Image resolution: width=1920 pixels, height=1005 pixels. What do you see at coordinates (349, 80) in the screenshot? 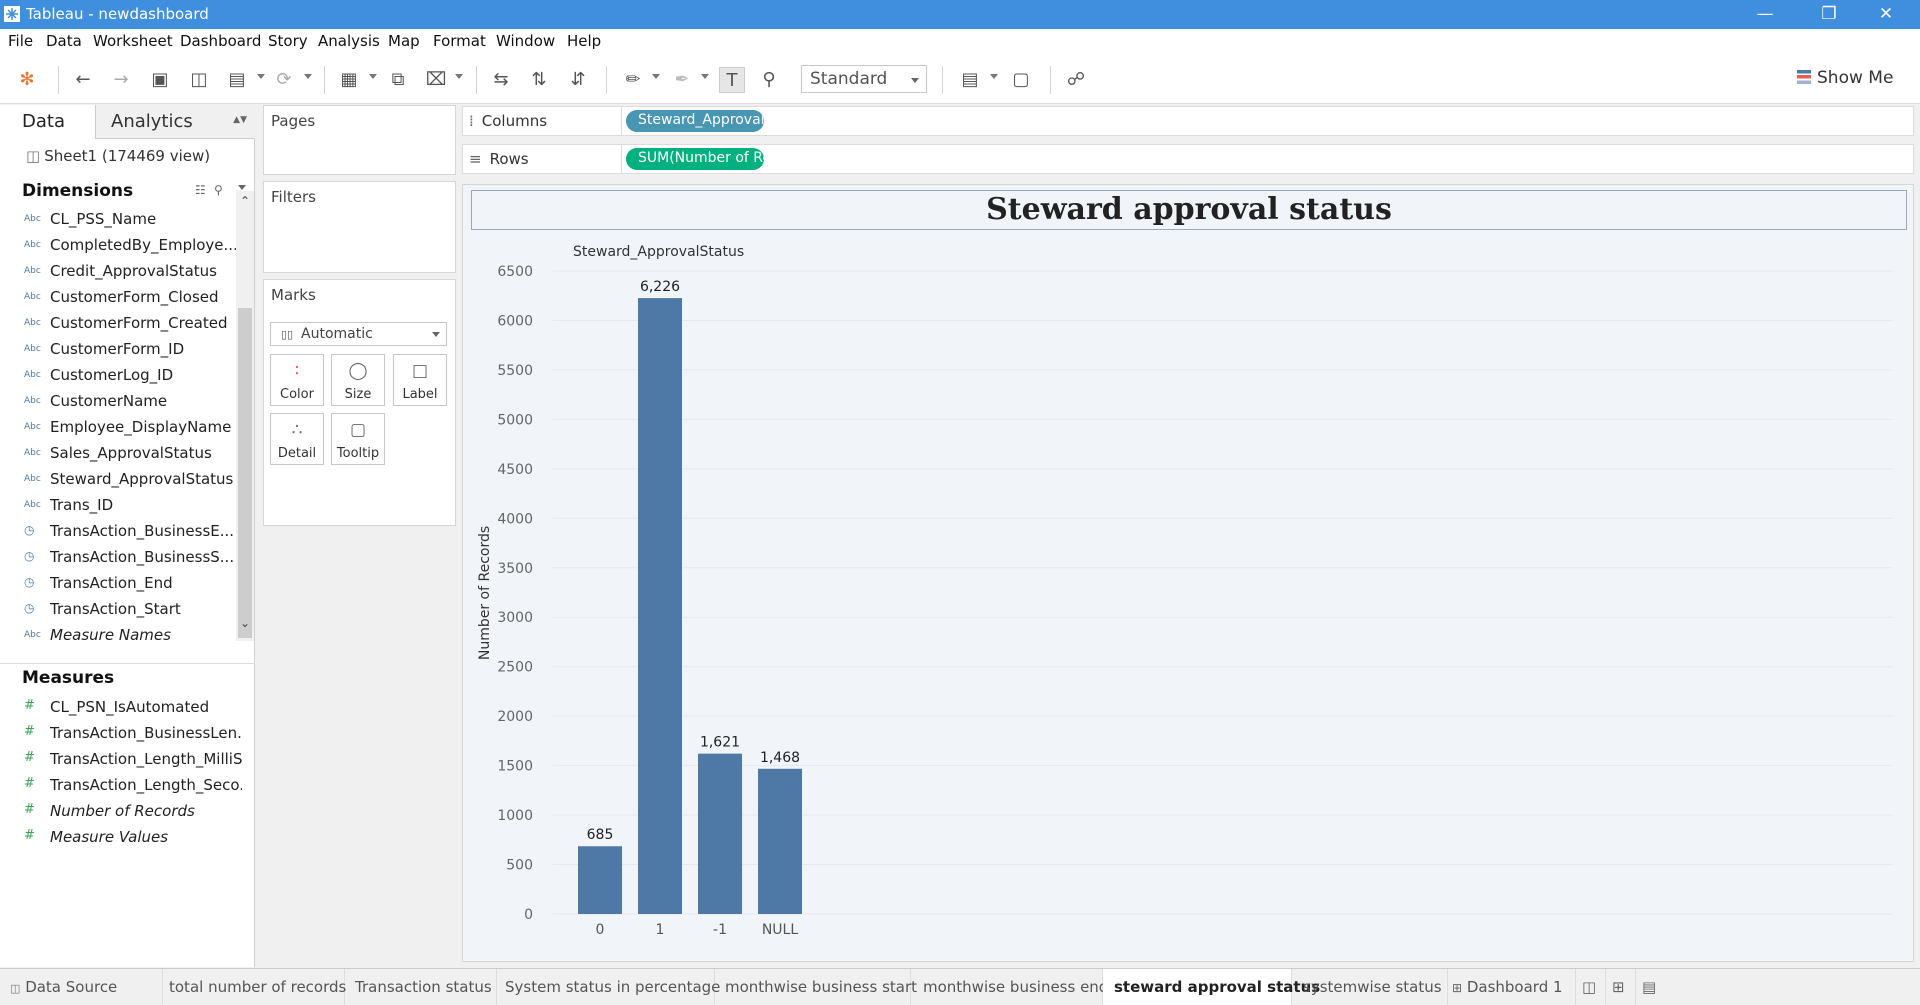
I see `new-worksheet-icon: ▦` at bounding box center [349, 80].